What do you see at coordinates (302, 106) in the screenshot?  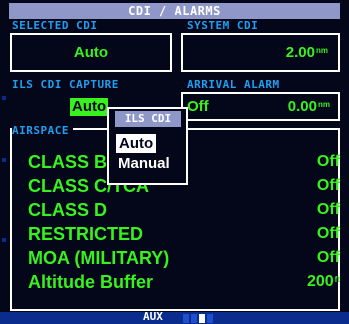 I see `arrival-alarm-distance-number: 0.00` at bounding box center [302, 106].